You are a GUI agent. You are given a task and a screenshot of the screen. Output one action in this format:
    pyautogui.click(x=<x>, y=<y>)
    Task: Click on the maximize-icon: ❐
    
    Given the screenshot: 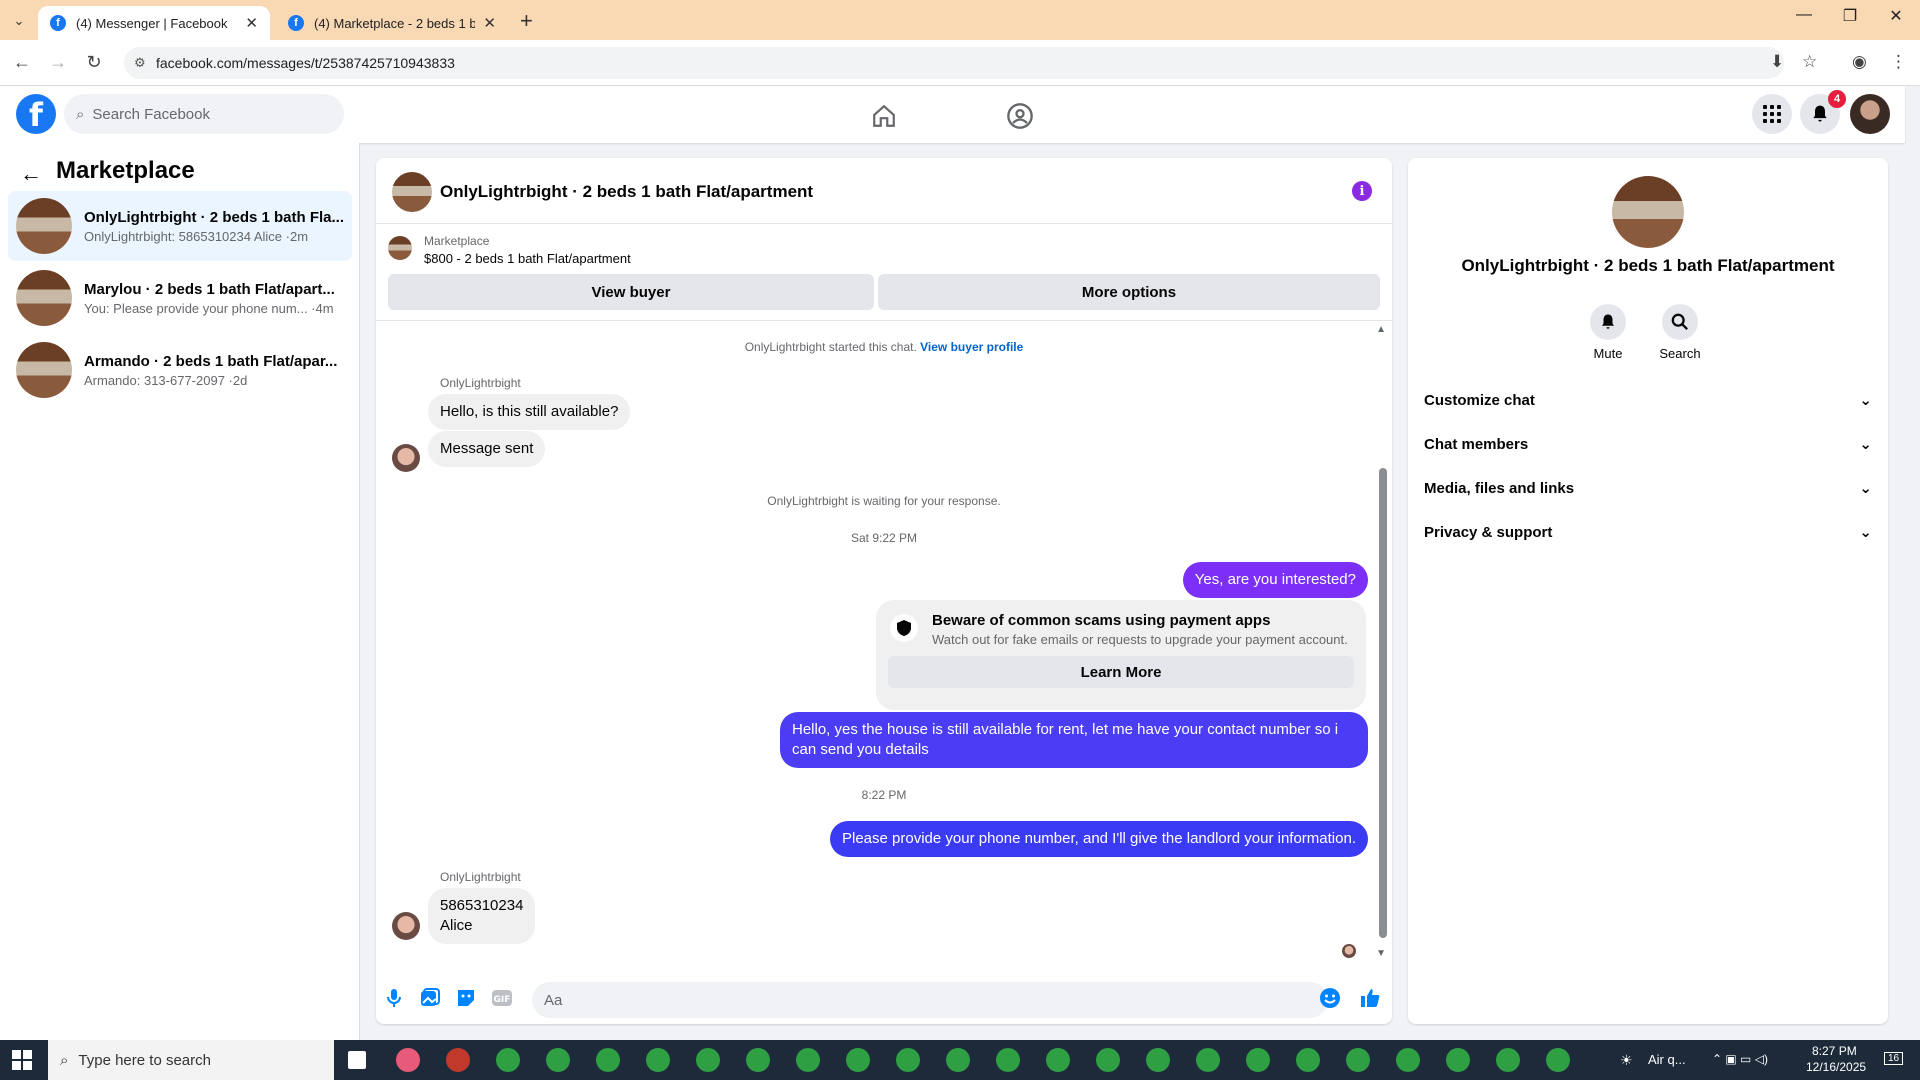 What is the action you would take?
    pyautogui.click(x=1850, y=16)
    